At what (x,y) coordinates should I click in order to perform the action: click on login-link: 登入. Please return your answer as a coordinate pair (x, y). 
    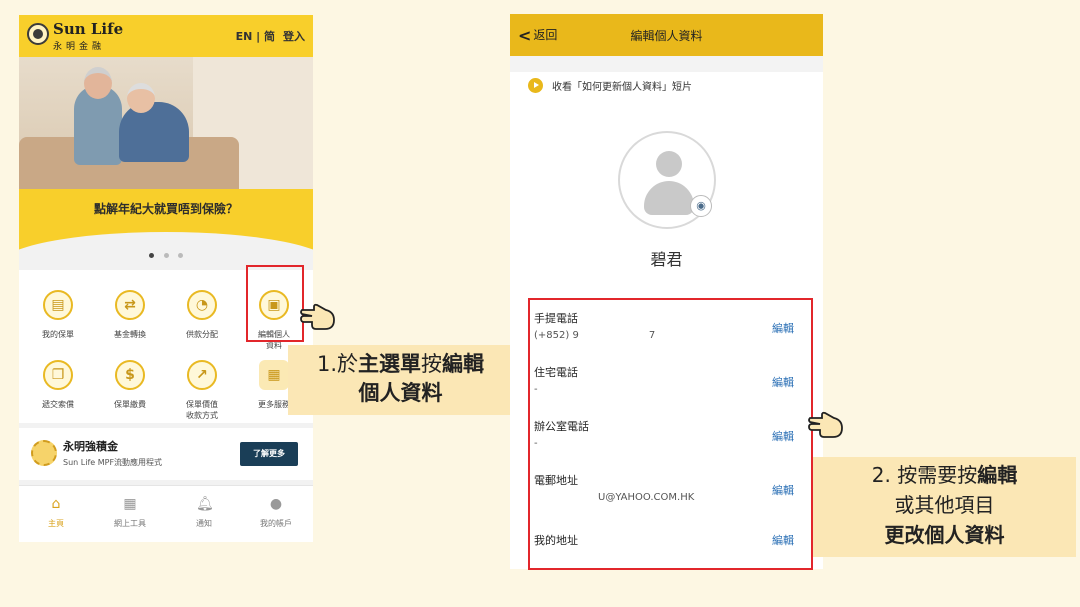
    Looking at the image, I should click on (294, 36).